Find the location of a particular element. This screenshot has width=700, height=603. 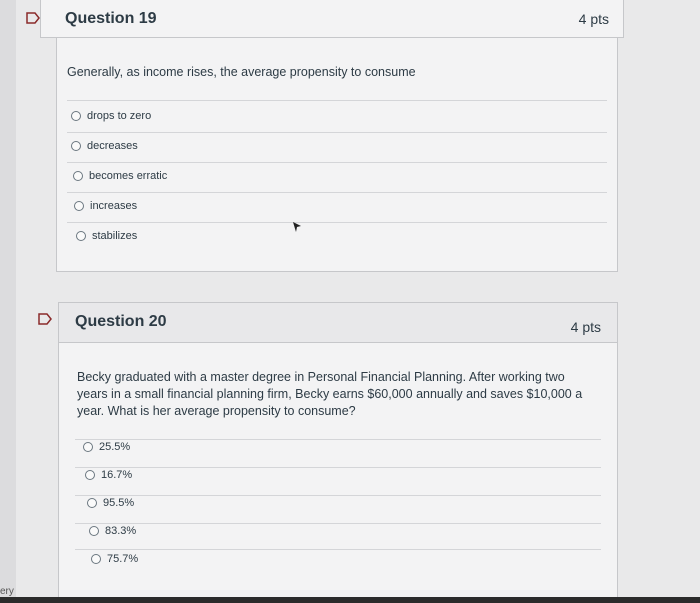

question-20-header: Question 20 4 pts is located at coordinates (338, 323).